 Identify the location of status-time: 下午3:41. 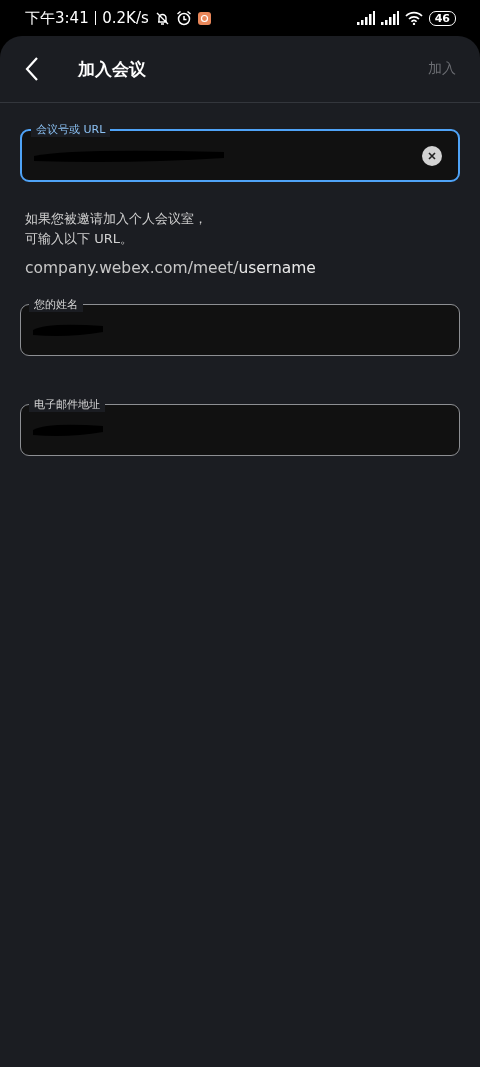
(57, 18).